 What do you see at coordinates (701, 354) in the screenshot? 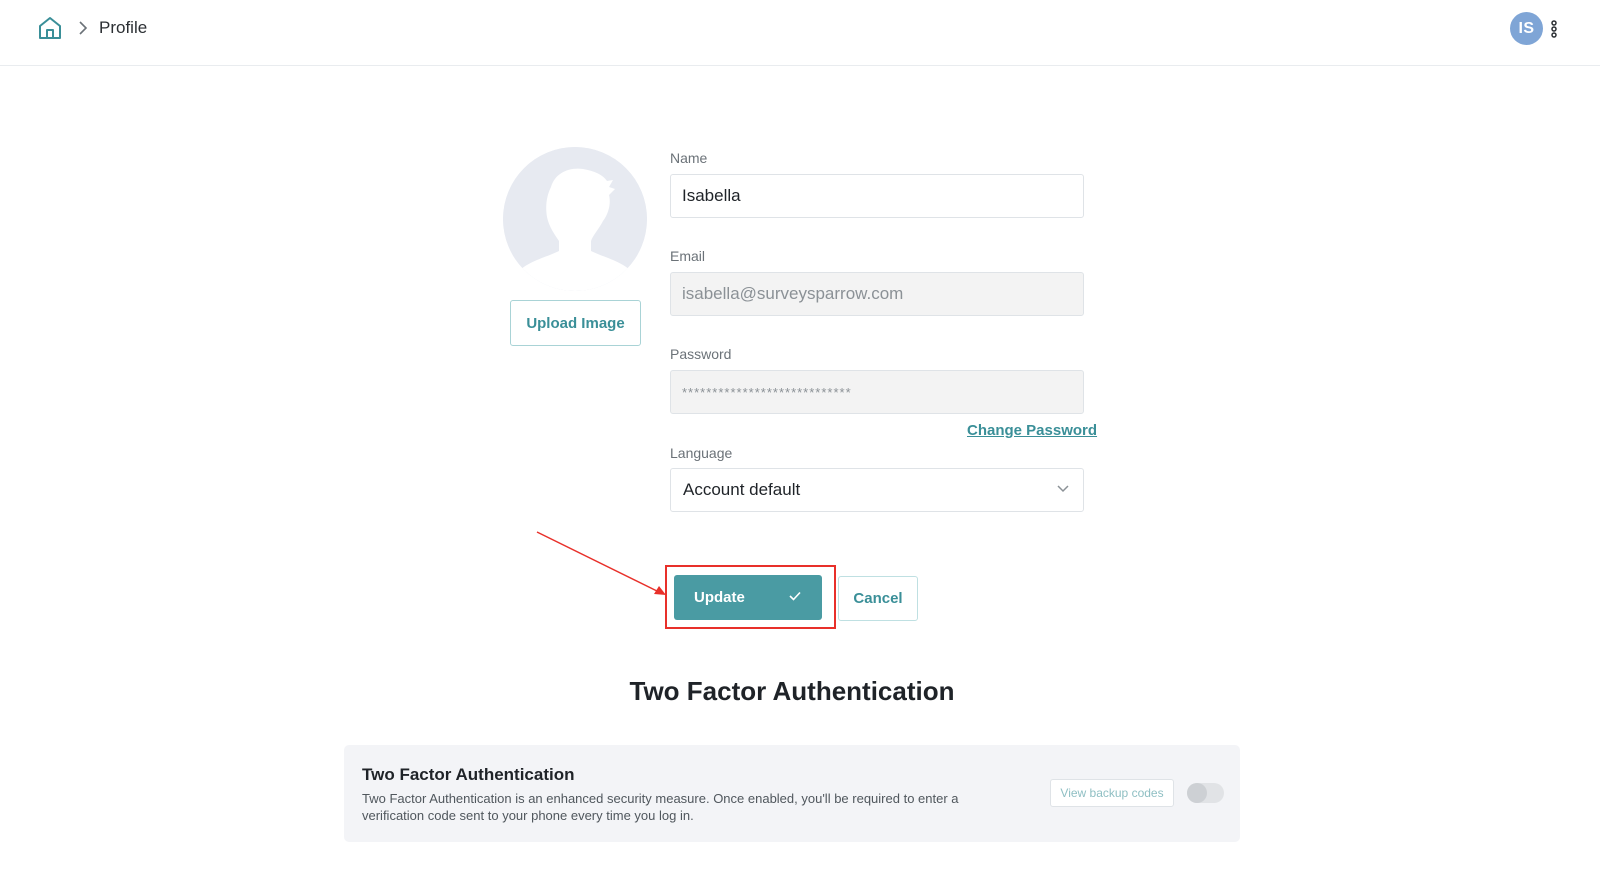
I see `password-label: Password` at bounding box center [701, 354].